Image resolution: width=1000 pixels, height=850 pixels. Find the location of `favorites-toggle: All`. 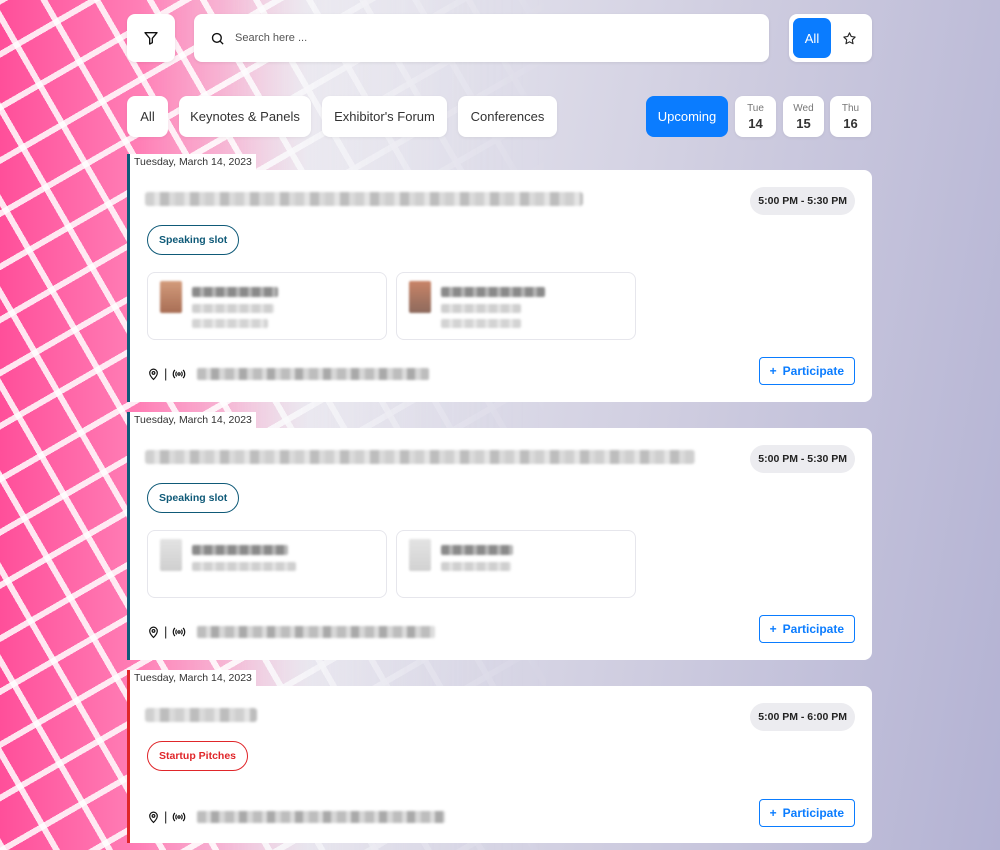

favorites-toggle: All is located at coordinates (830, 38).